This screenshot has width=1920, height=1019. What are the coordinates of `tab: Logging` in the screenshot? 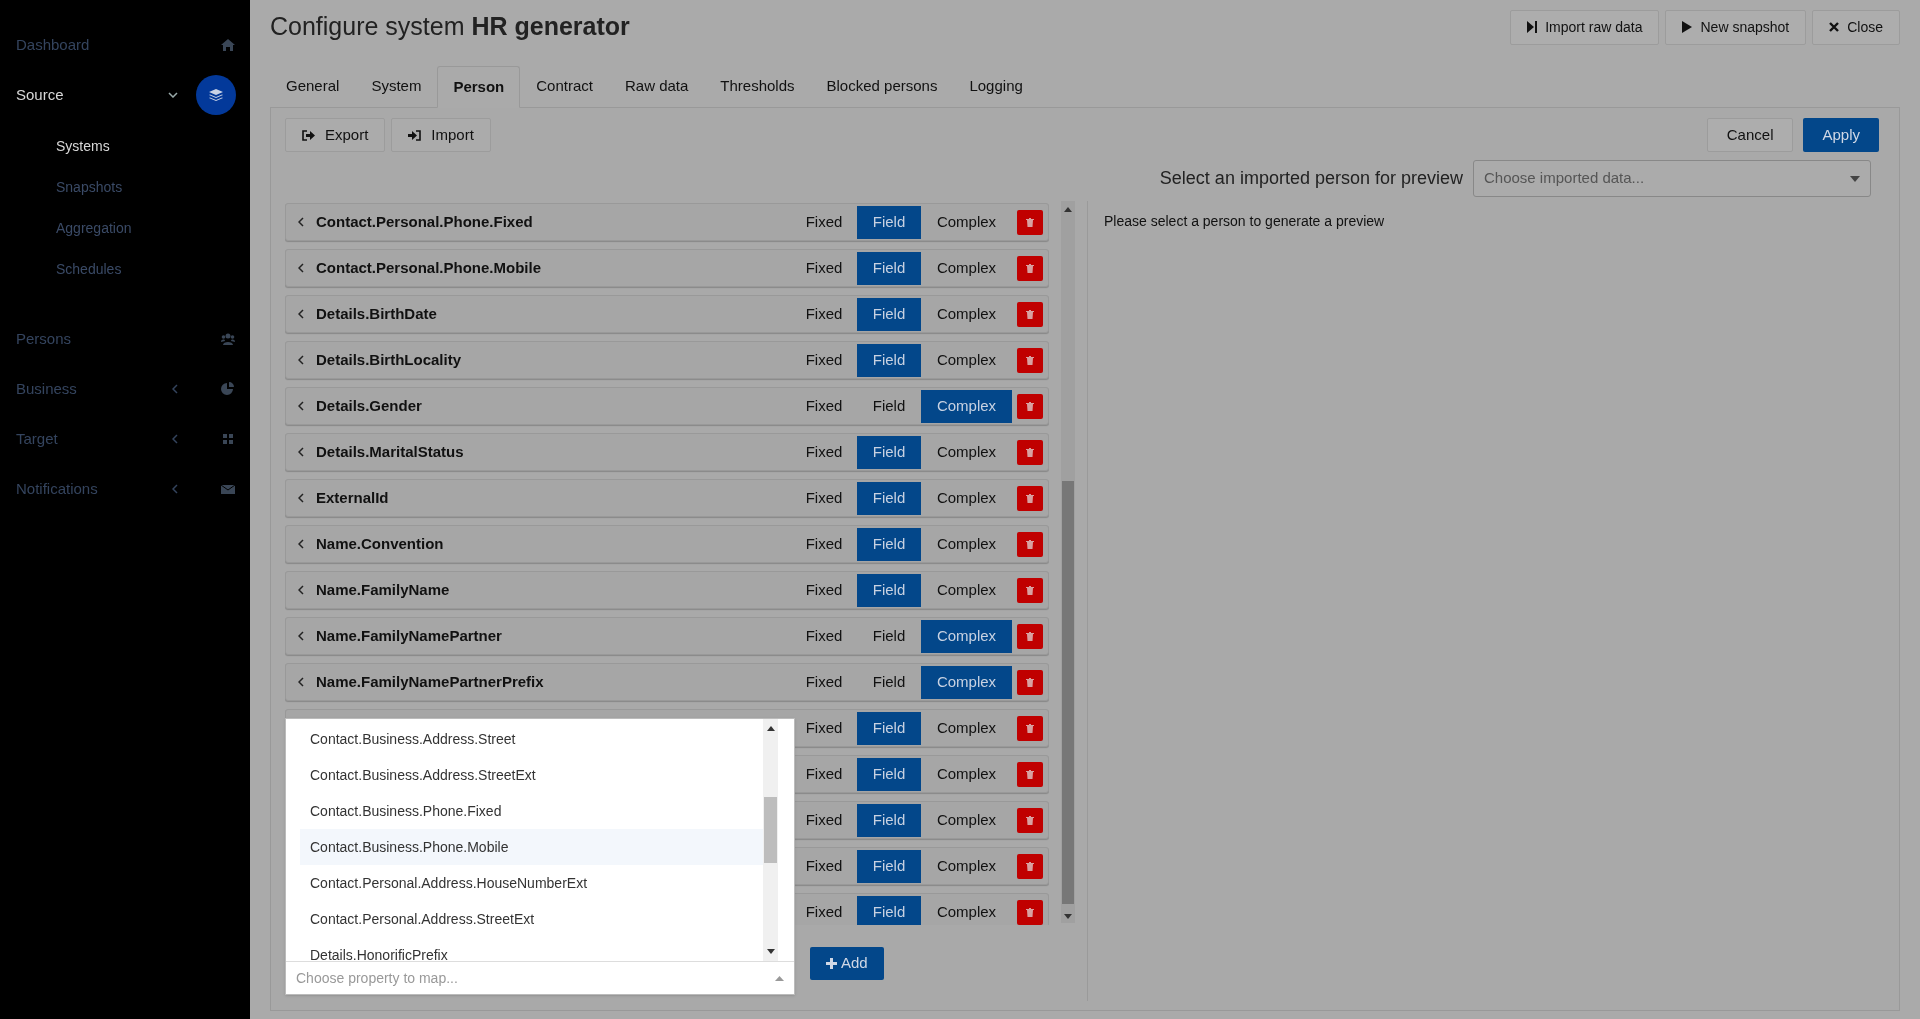 It's located at (996, 86).